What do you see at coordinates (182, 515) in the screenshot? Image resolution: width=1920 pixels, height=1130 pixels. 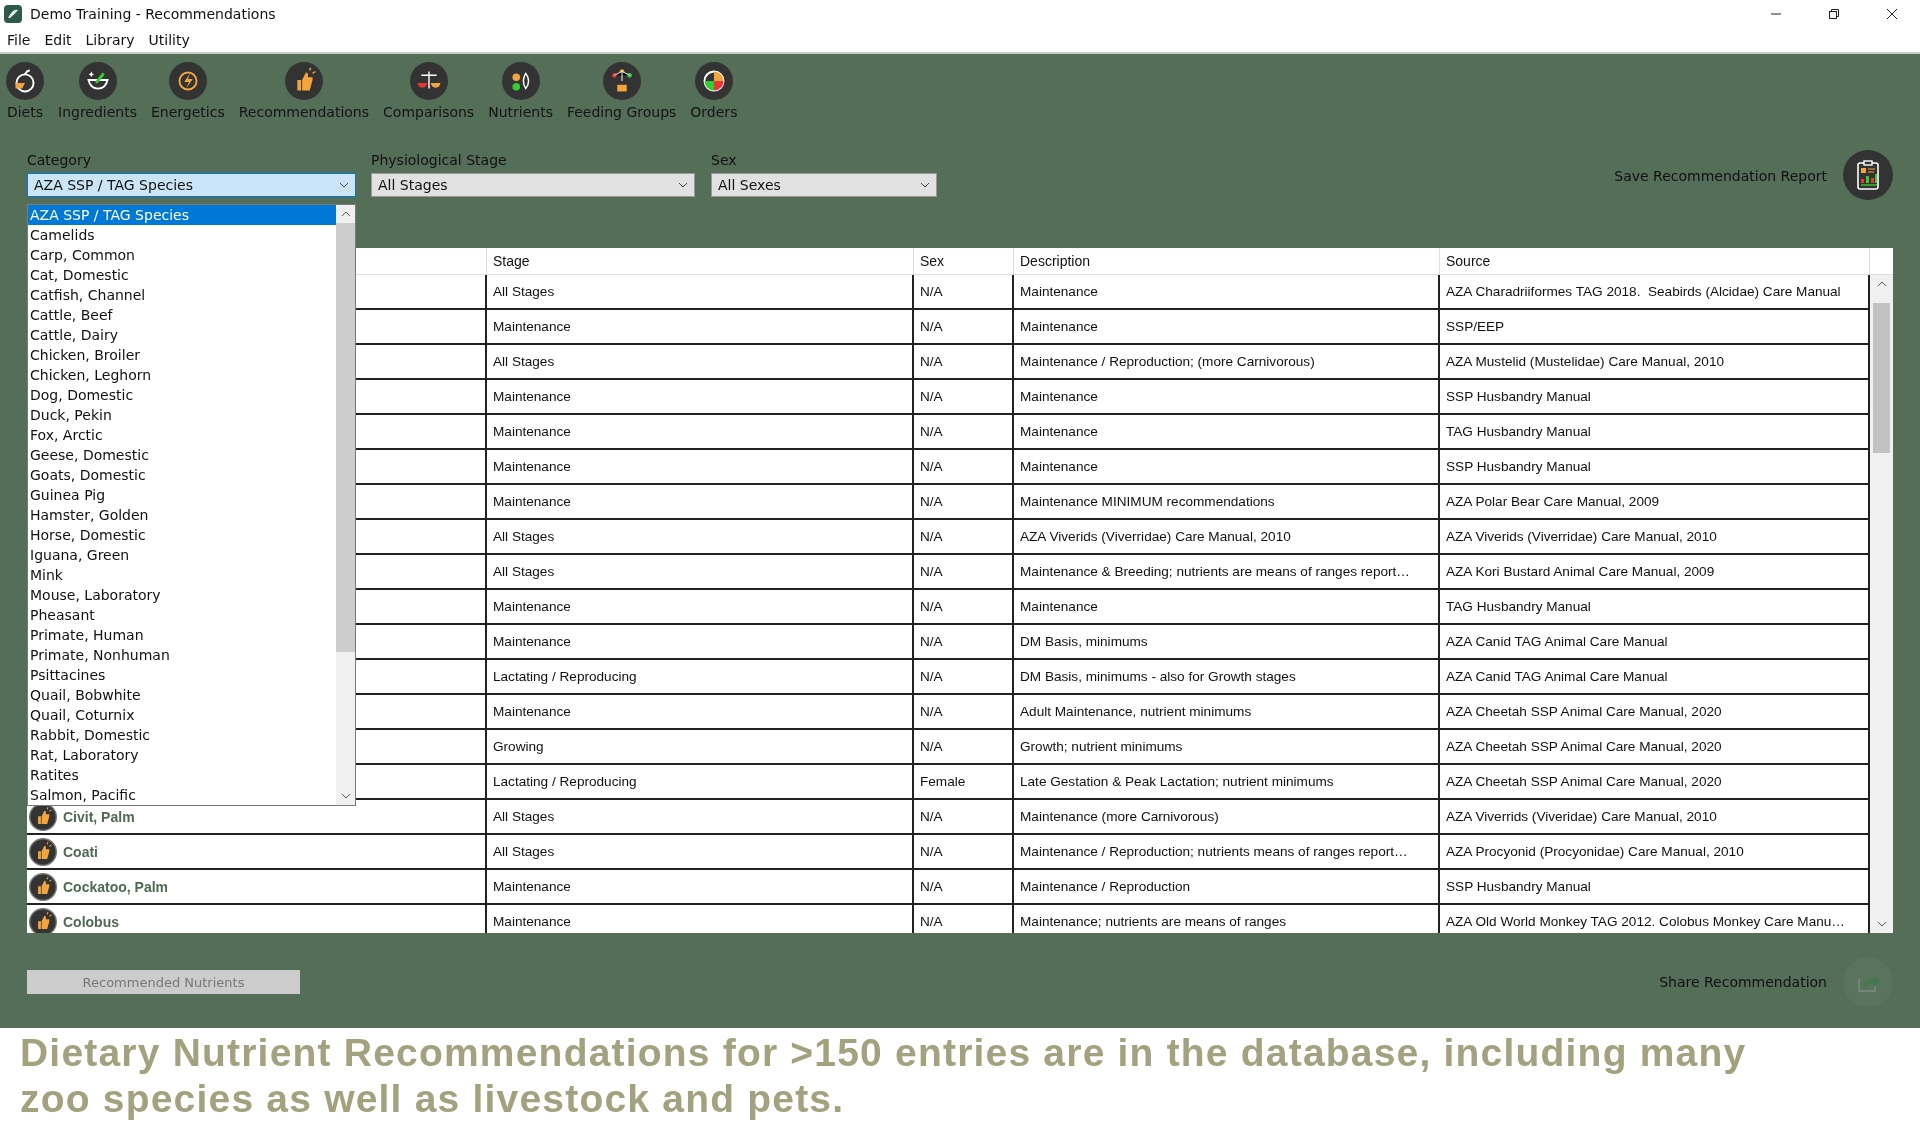 I see `category-option: Hamster, Golden` at bounding box center [182, 515].